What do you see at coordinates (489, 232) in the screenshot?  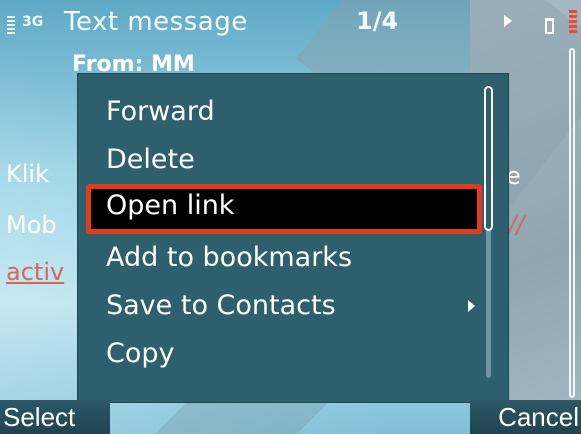 I see `menu-scrollbar` at bounding box center [489, 232].